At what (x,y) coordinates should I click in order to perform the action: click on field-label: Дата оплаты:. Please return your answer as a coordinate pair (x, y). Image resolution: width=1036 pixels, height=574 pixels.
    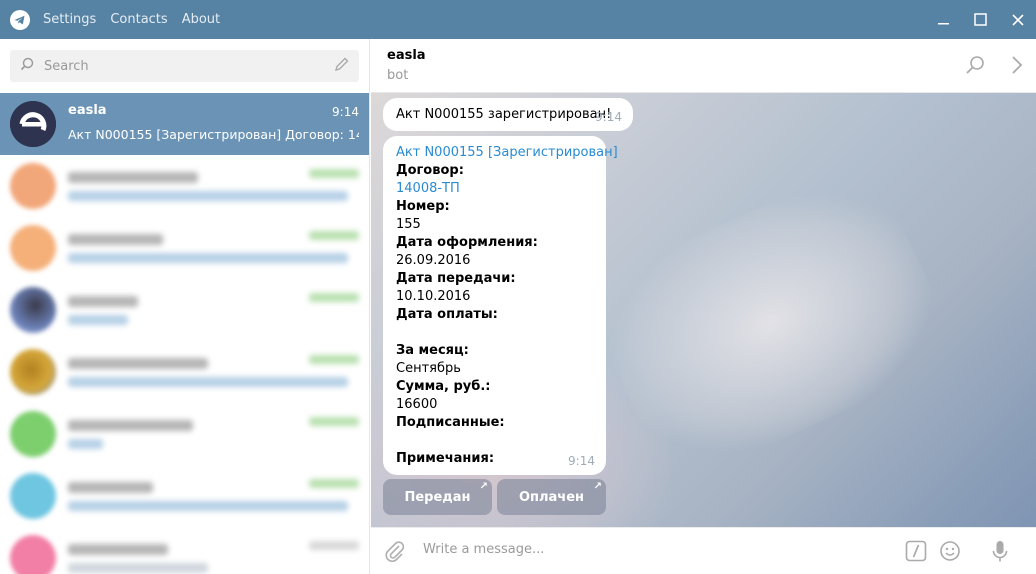
    Looking at the image, I should click on (447, 314).